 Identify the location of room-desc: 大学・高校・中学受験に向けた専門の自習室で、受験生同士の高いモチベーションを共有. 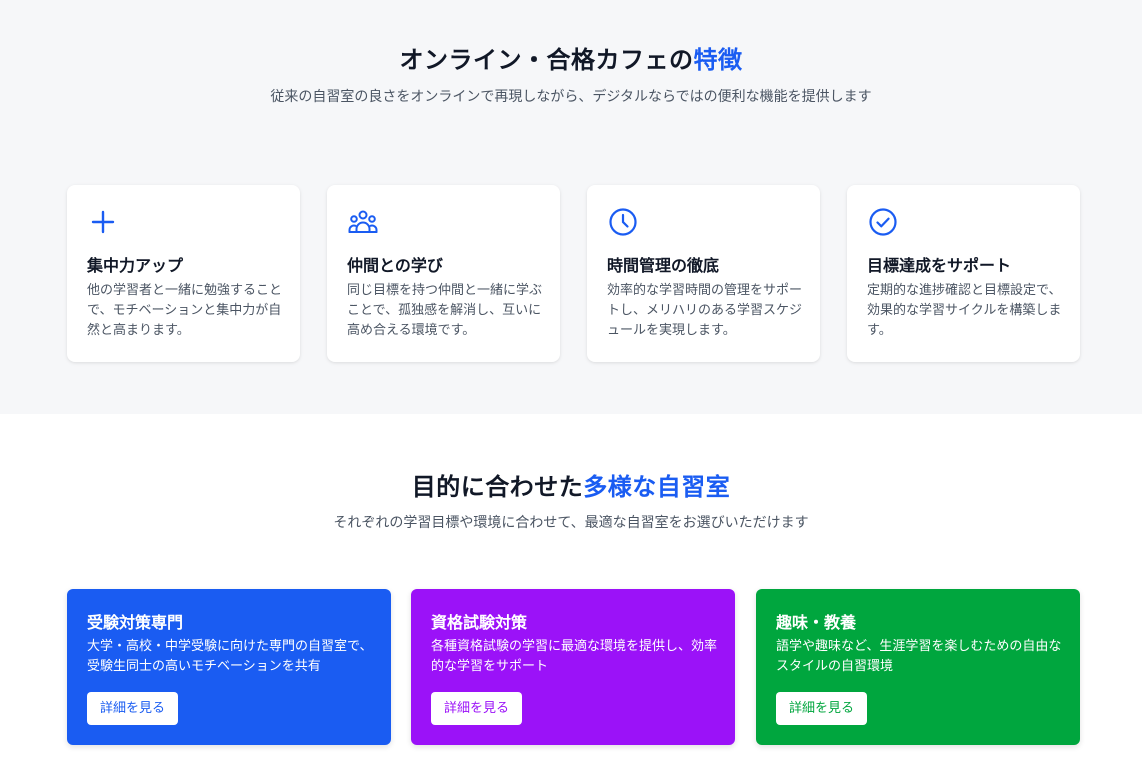
(230, 656).